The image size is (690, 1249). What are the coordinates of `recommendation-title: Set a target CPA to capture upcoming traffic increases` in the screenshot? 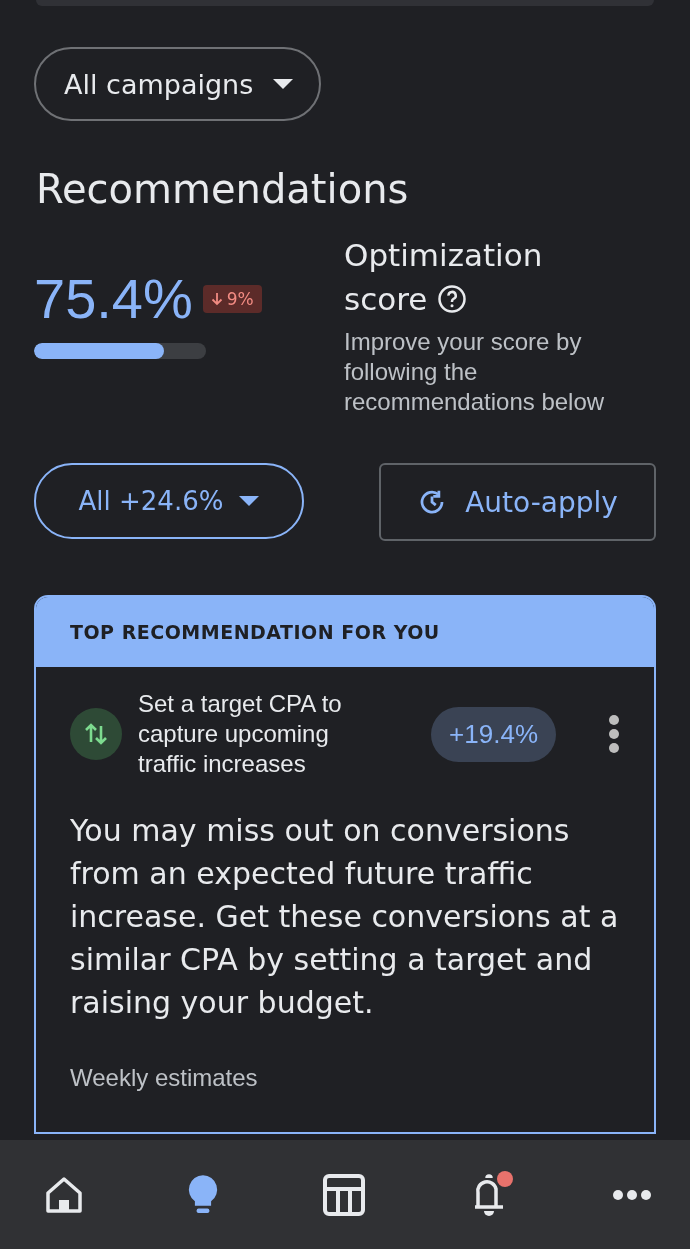 It's located at (240, 734).